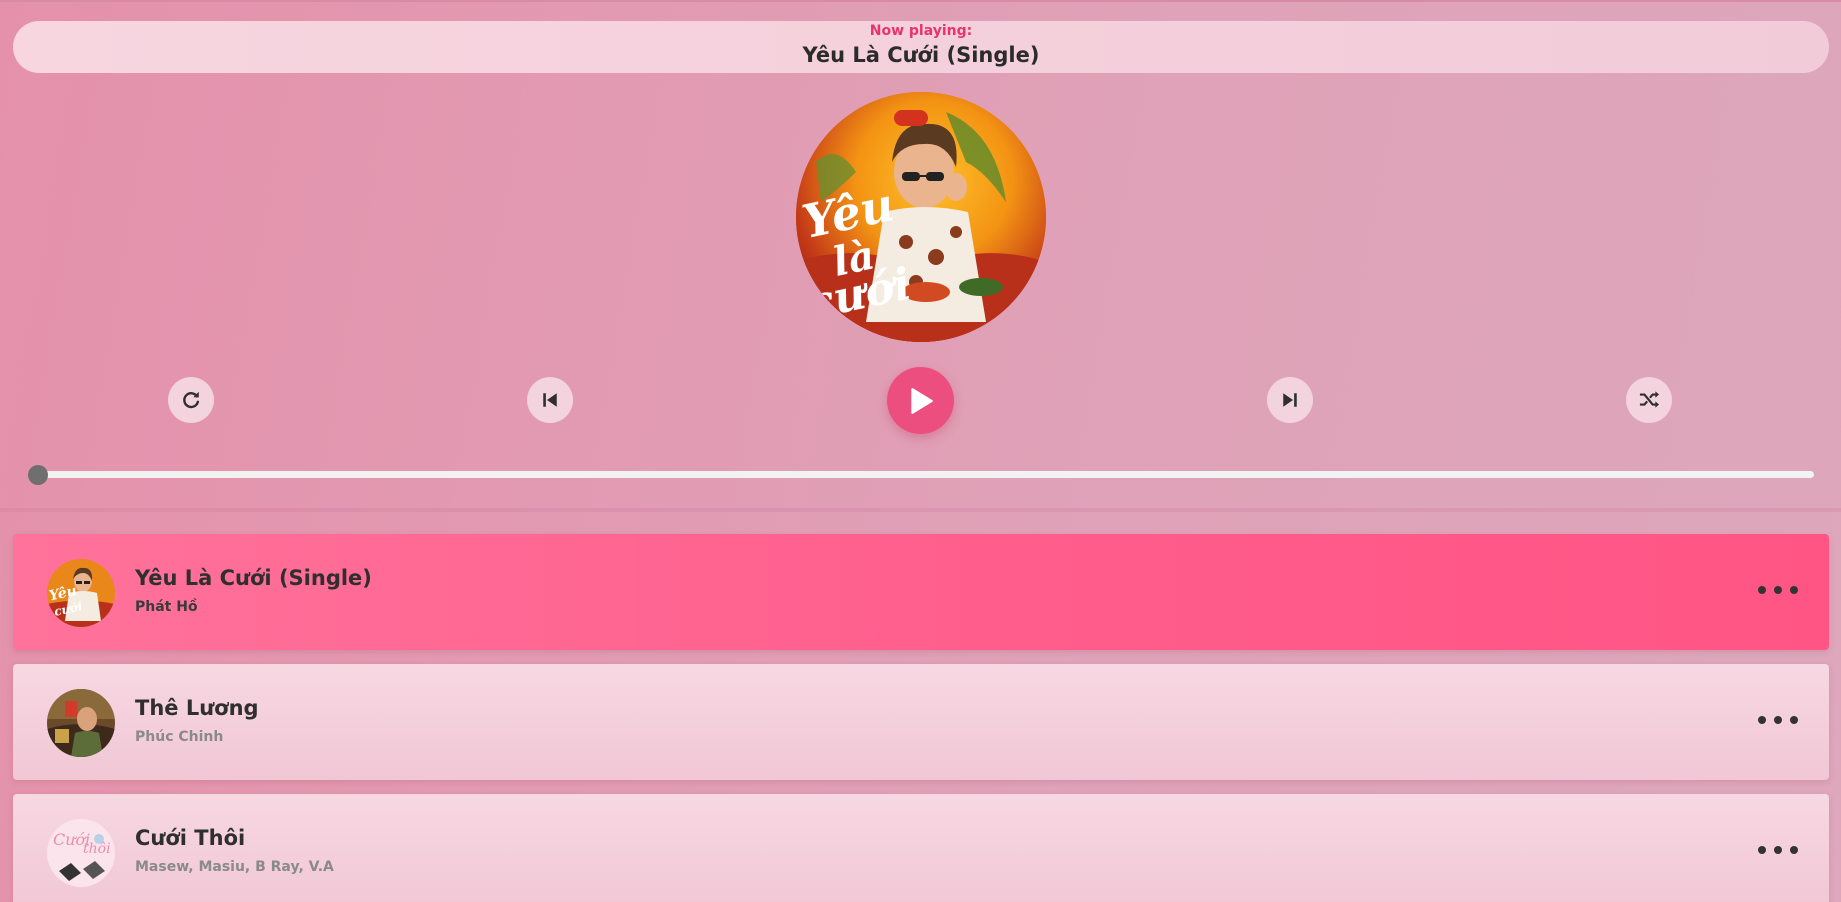 This screenshot has width=1841, height=902. I want to click on progress-bar, so click(924, 474).